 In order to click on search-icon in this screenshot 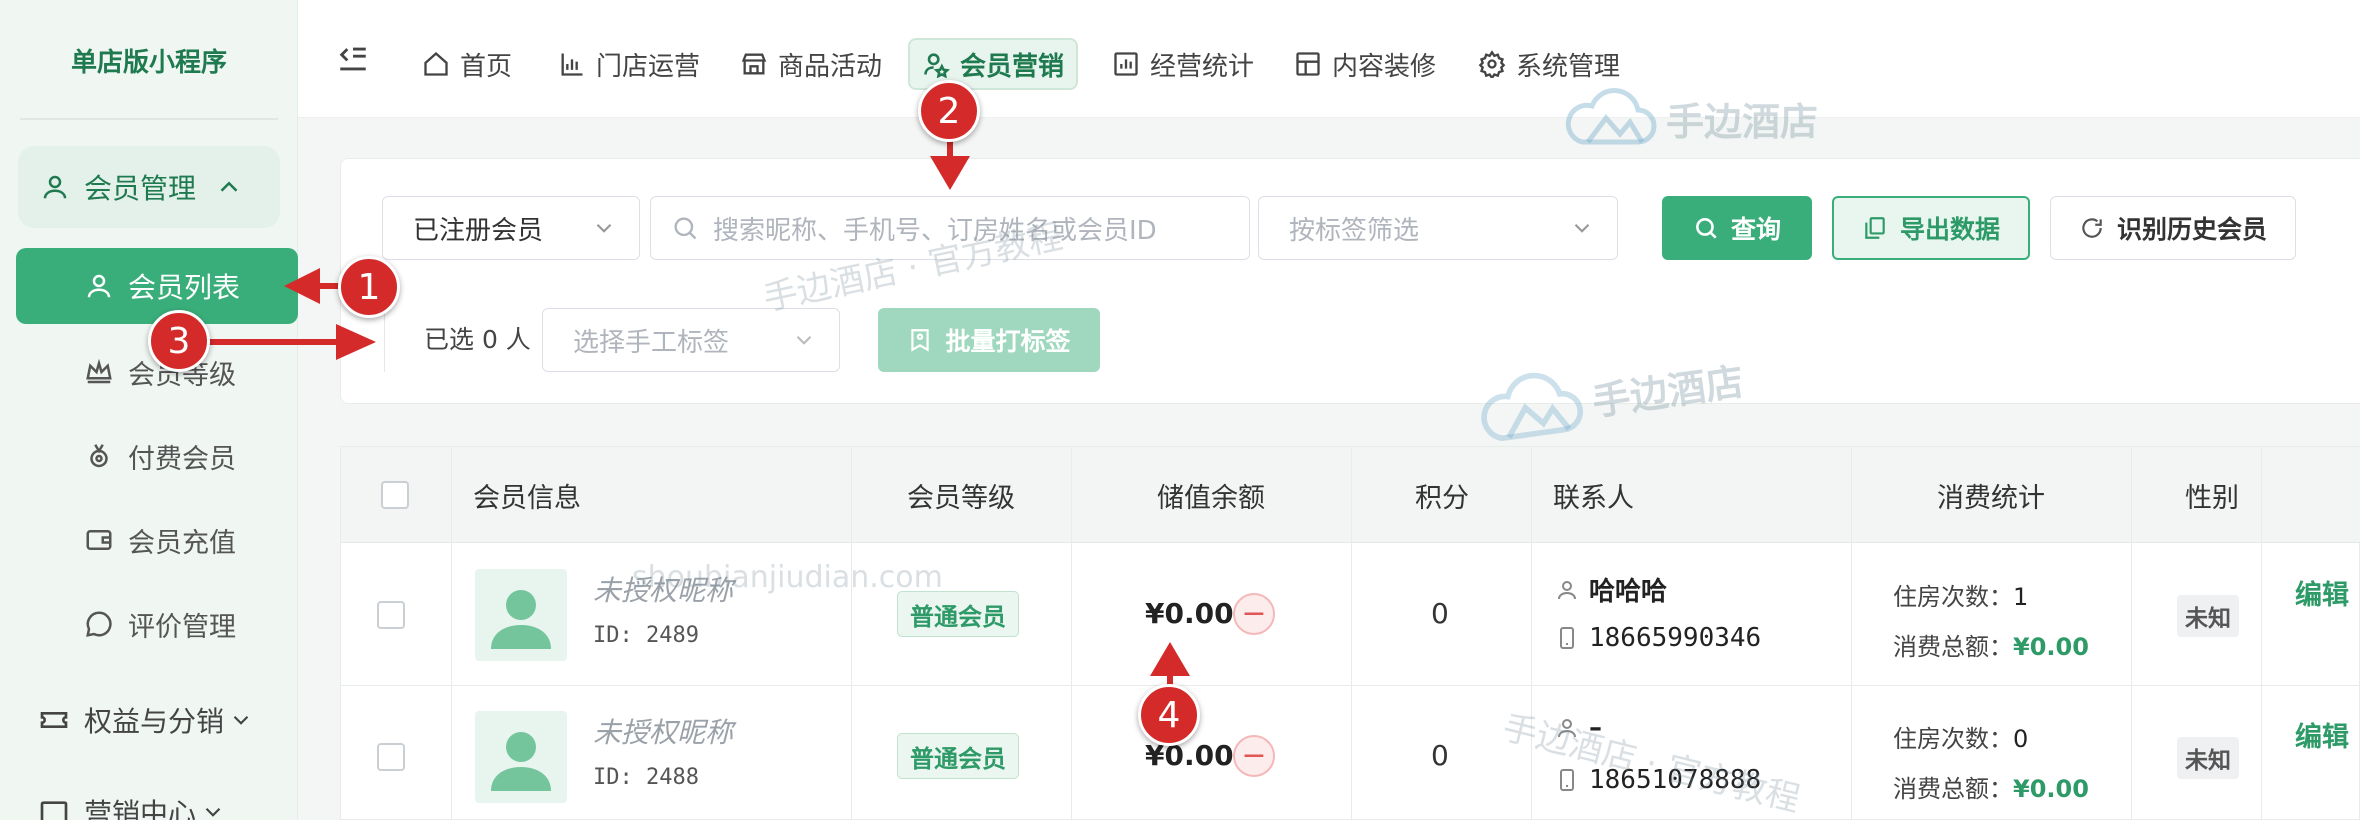, I will do `click(685, 228)`.